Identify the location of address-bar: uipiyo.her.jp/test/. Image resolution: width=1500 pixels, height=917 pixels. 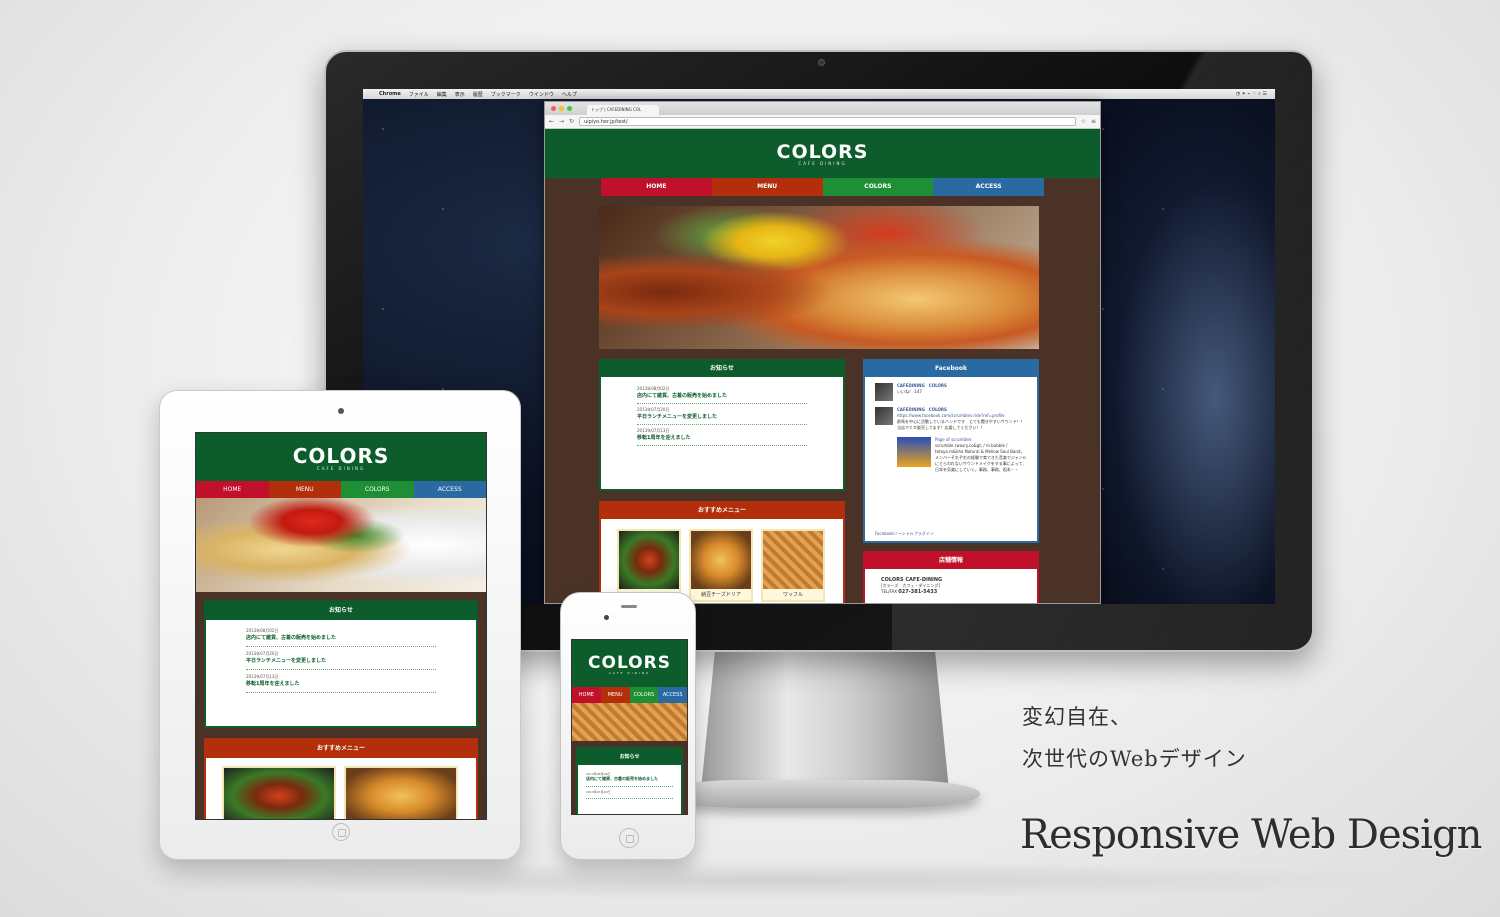
(827, 121).